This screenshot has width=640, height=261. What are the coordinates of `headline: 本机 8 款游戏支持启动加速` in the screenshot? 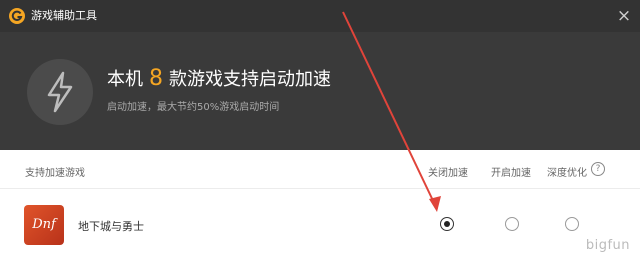 It's located at (219, 79).